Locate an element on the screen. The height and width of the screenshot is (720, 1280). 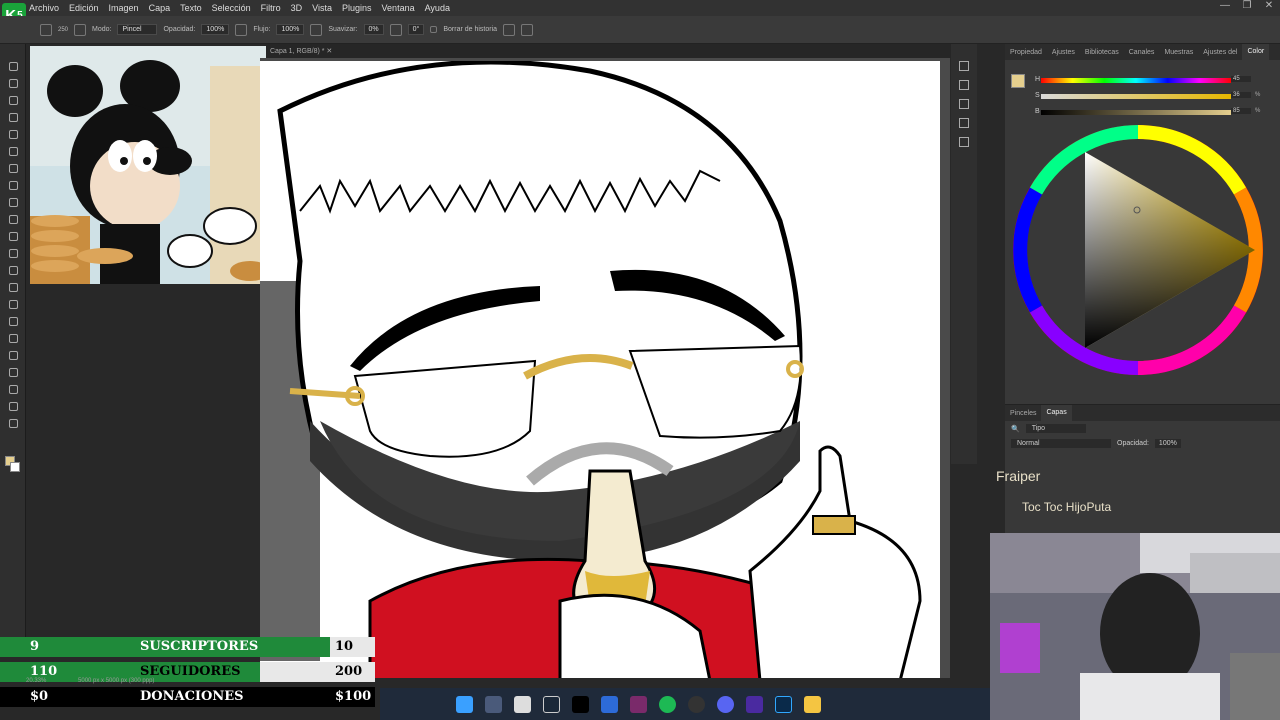
background-color-swatch is located at coordinates (15, 467).